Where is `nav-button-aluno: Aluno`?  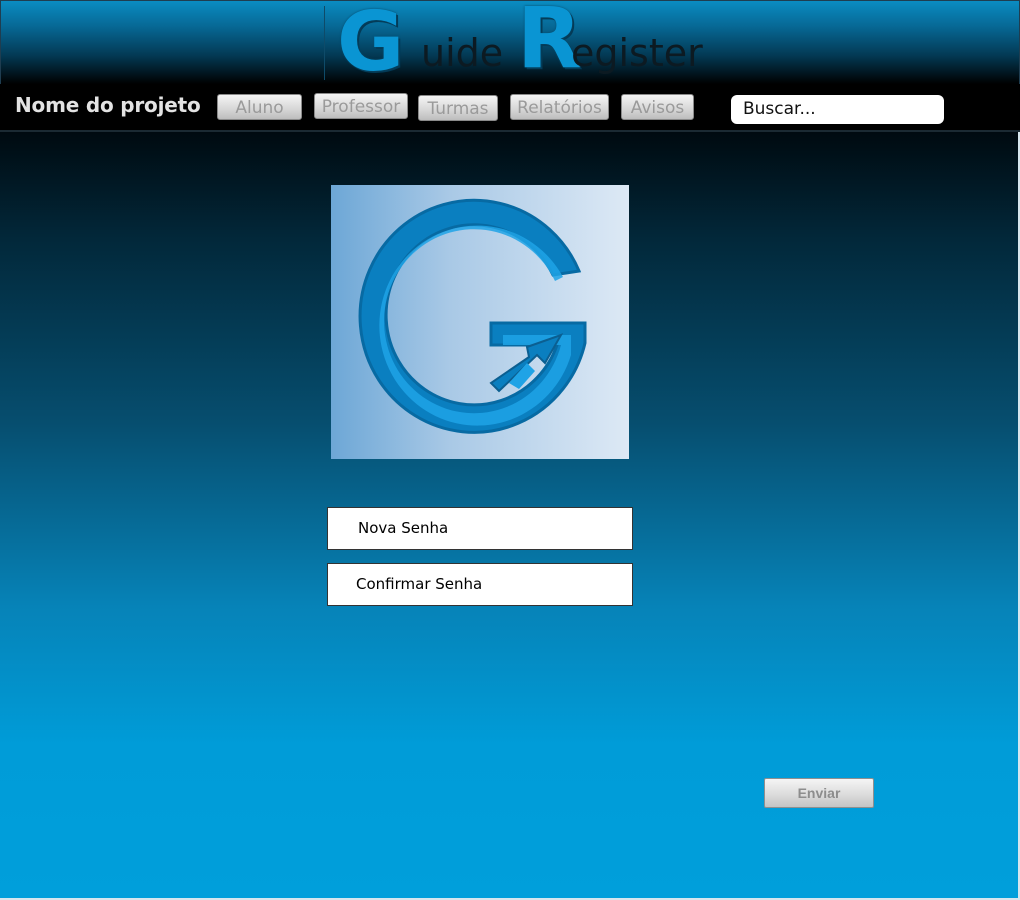 nav-button-aluno: Aluno is located at coordinates (259, 107).